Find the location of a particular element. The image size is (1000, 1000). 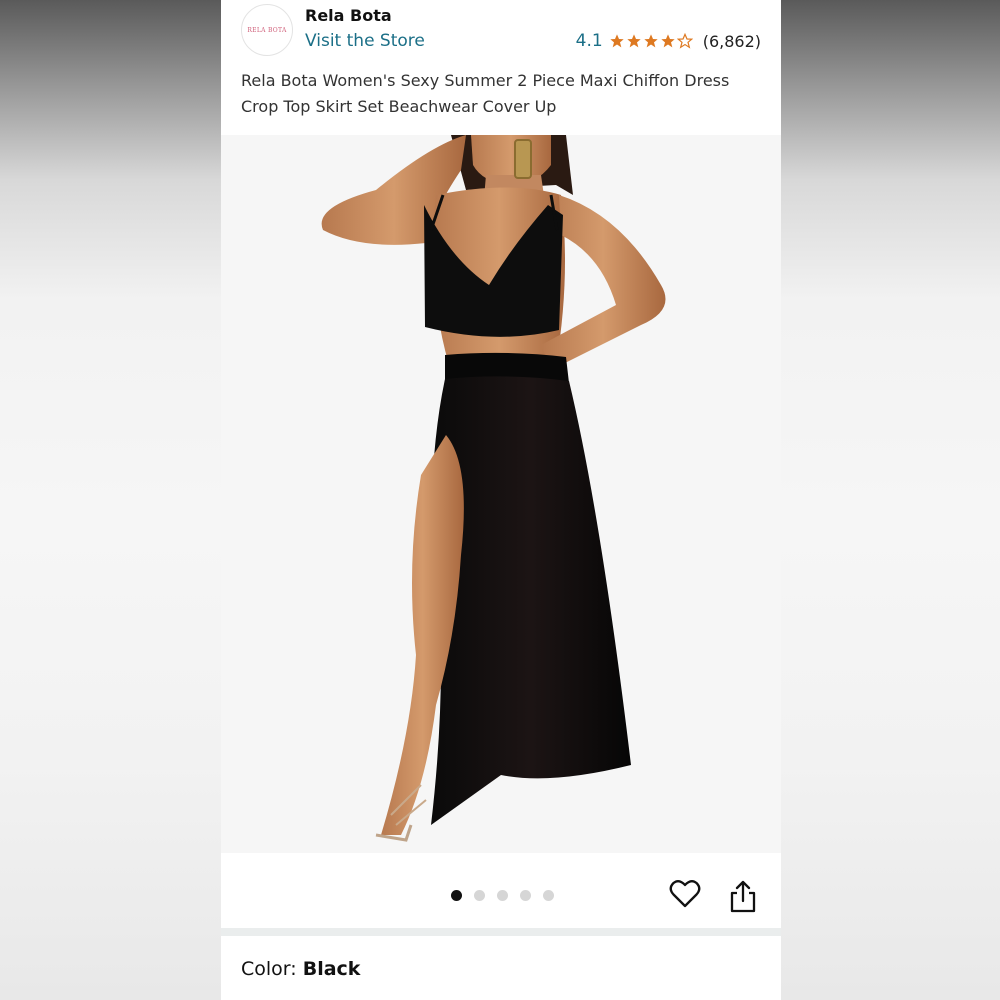

color-value: Black is located at coordinates (331, 969).